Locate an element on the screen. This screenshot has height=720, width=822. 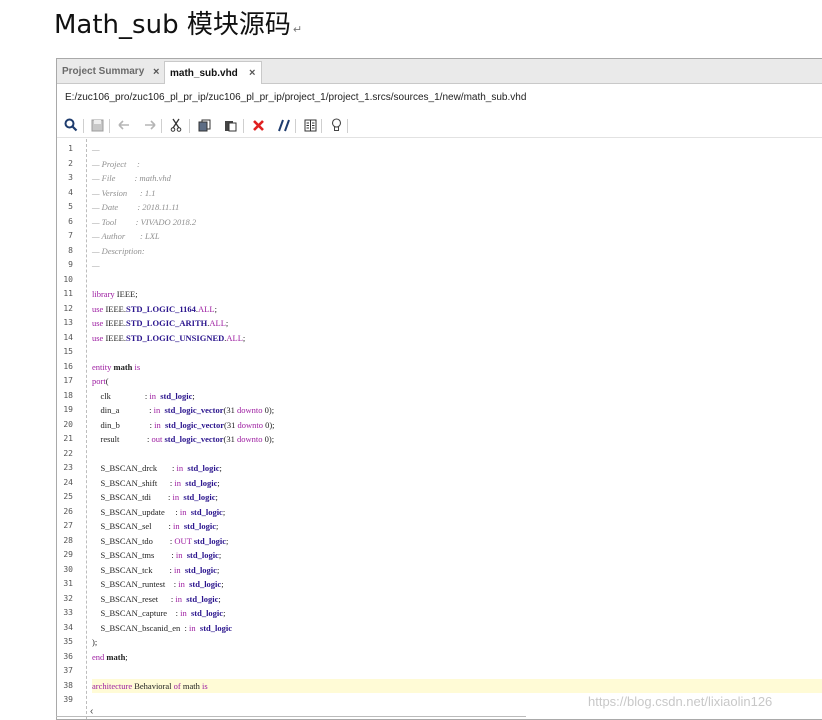
search-icon is located at coordinates (71, 125).